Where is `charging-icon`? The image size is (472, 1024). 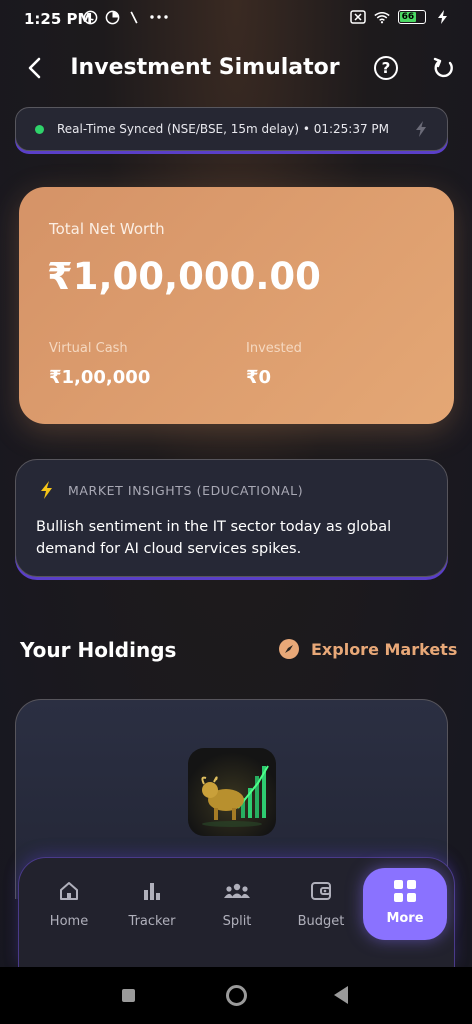 charging-icon is located at coordinates (442, 17).